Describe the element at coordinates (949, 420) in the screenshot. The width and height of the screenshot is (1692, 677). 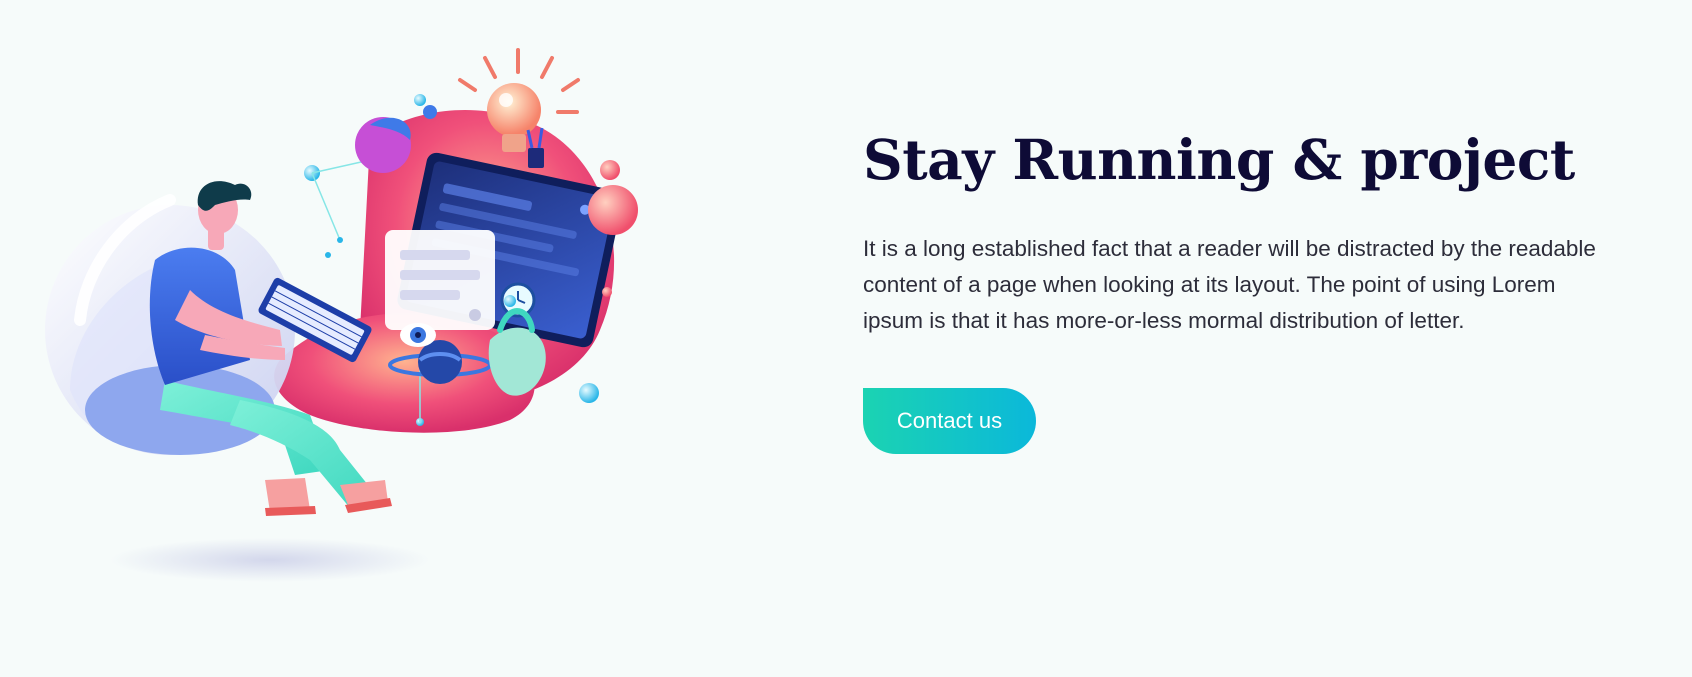
I see `contact-us-button: Contact us` at that location.